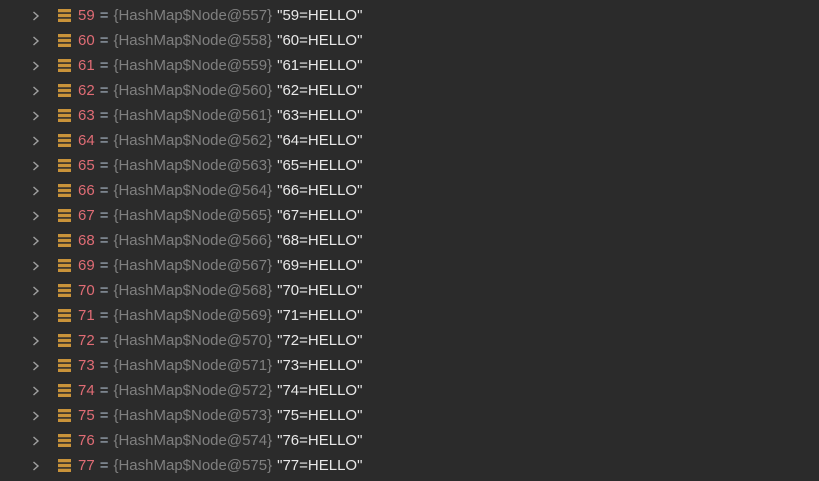 This screenshot has width=819, height=481. What do you see at coordinates (320, 190) in the screenshot?
I see `entry-value: "66=HELLO"` at bounding box center [320, 190].